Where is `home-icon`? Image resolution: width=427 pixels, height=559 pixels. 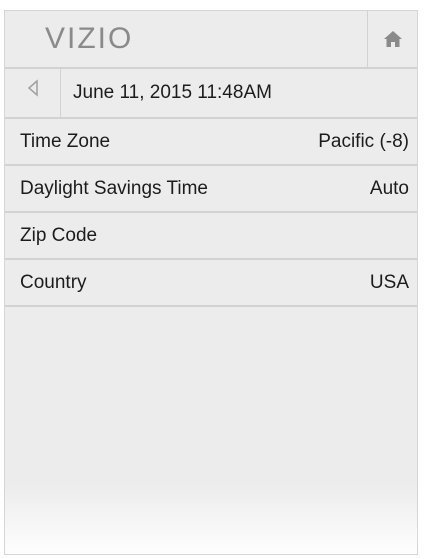
home-icon is located at coordinates (393, 39).